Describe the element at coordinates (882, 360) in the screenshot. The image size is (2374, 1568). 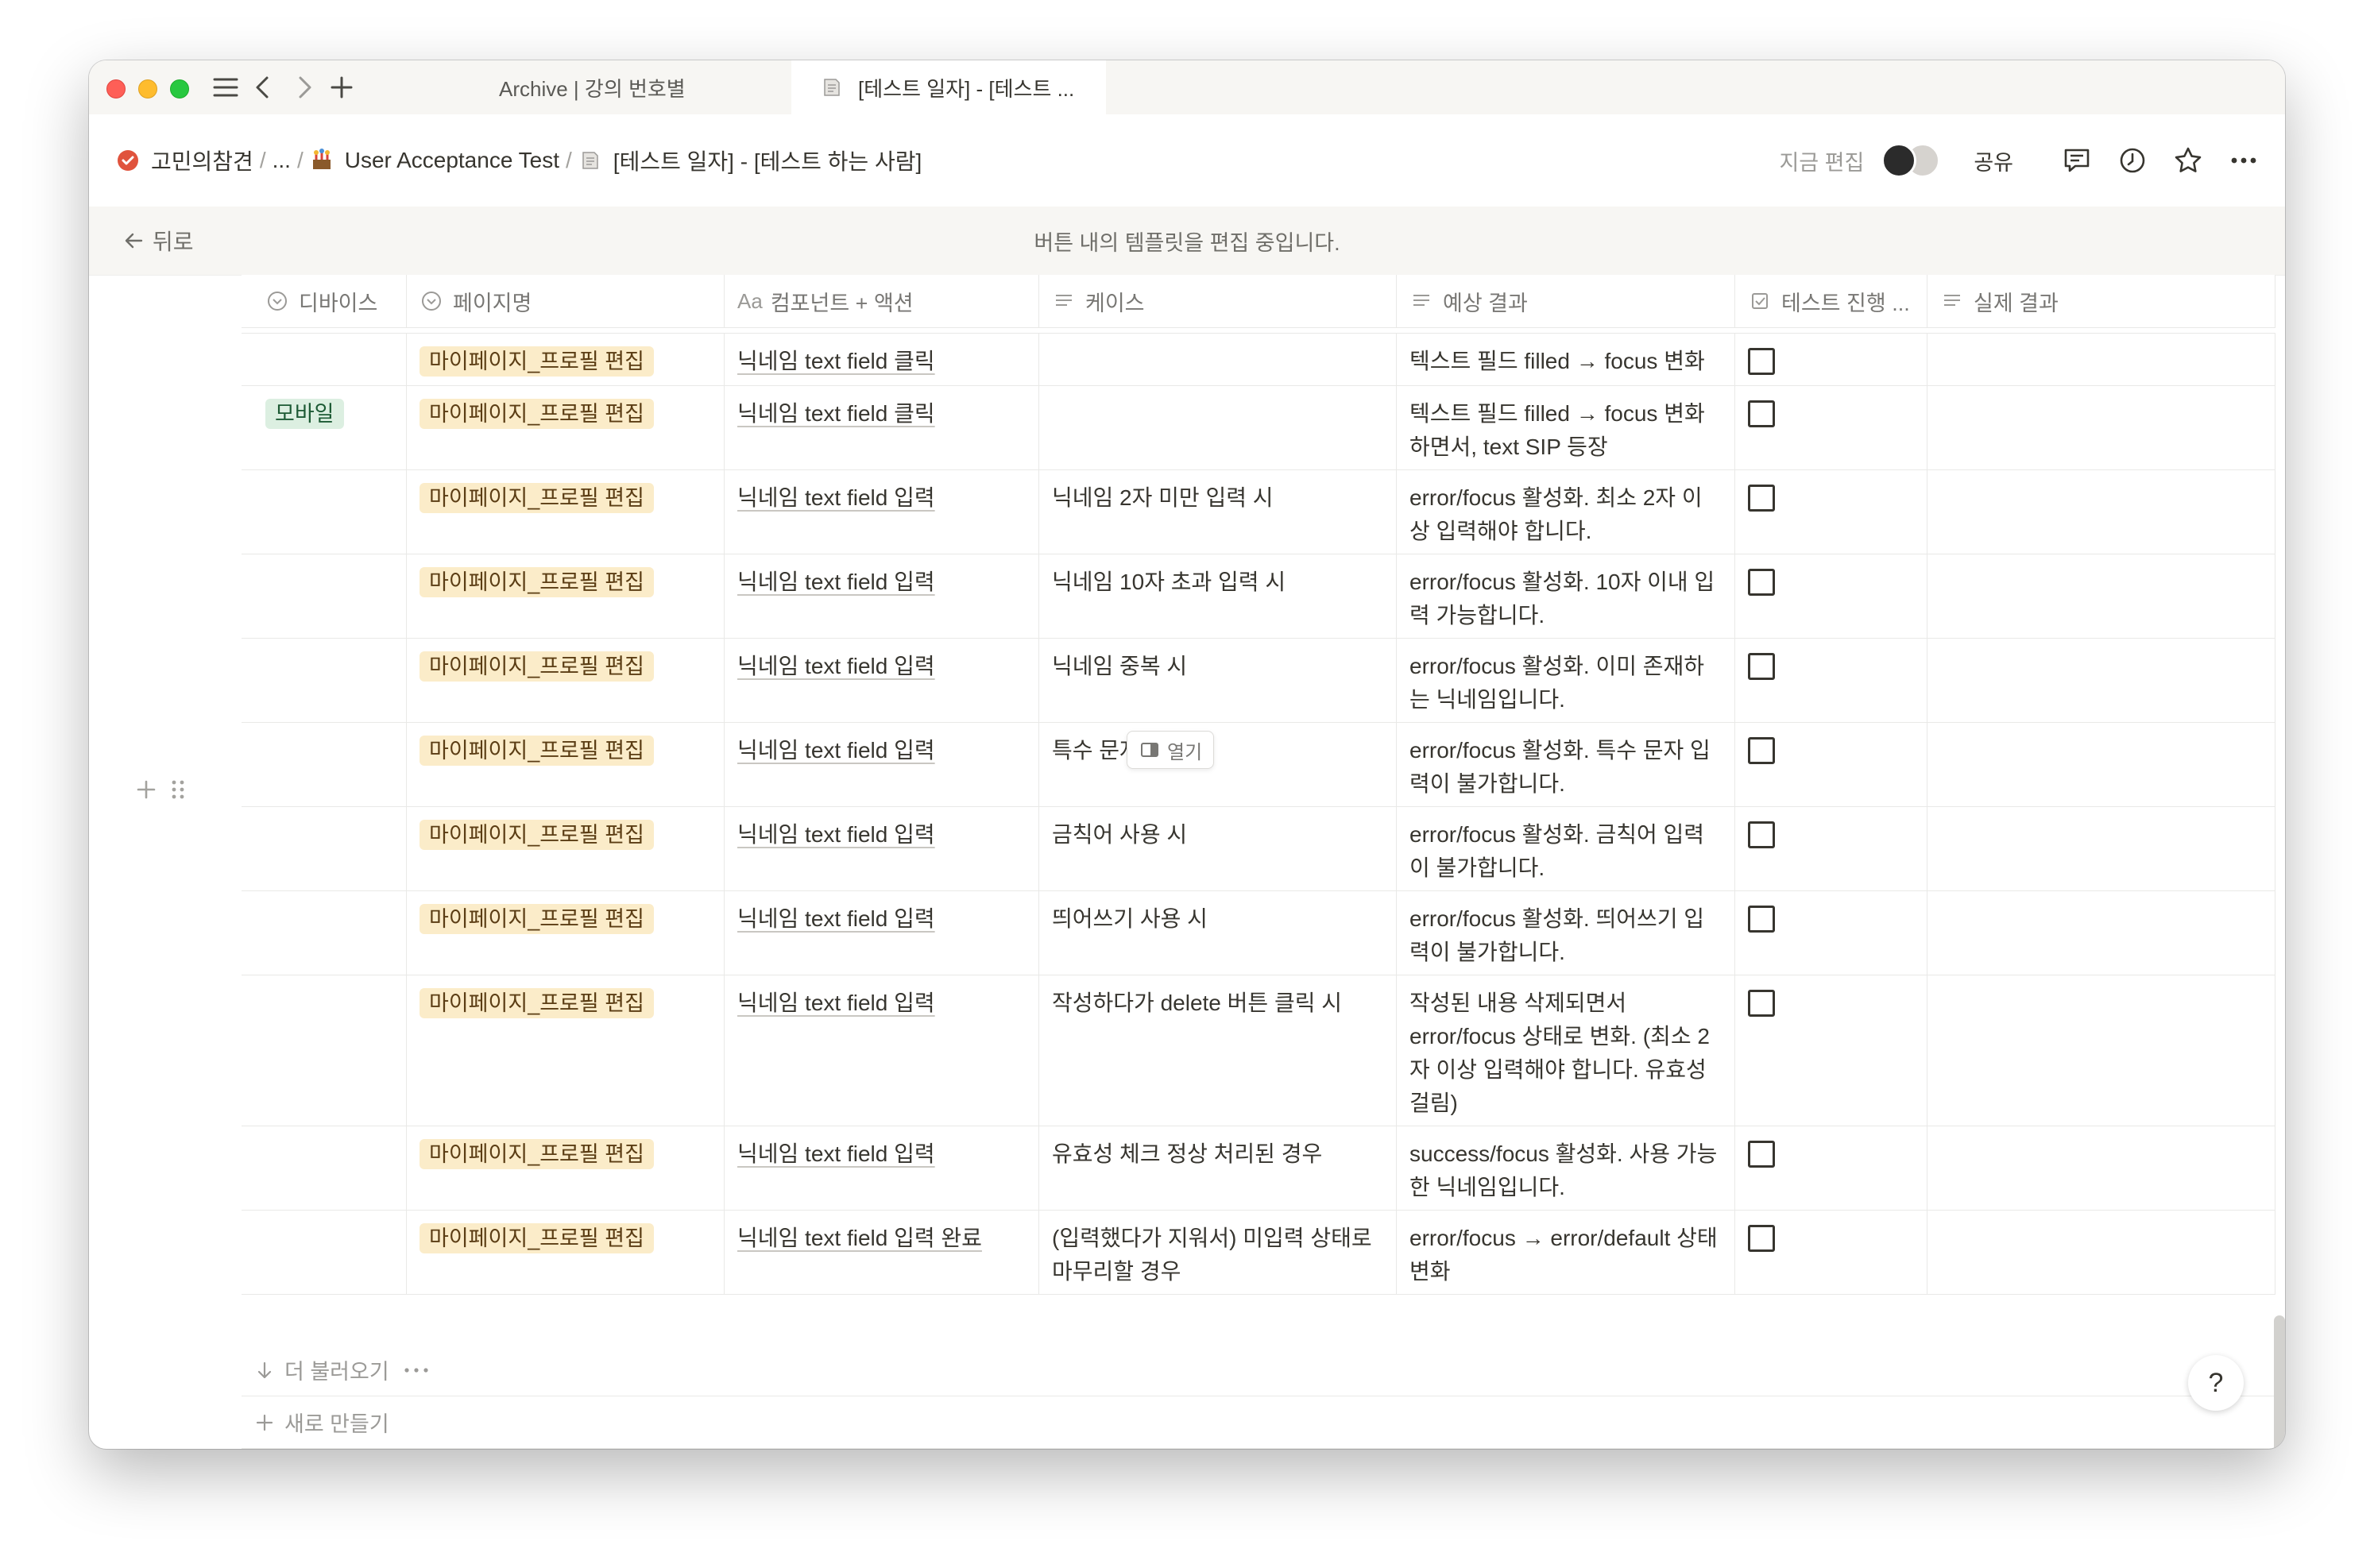
I see `cell-component: 닉네임 text field 클릭` at that location.